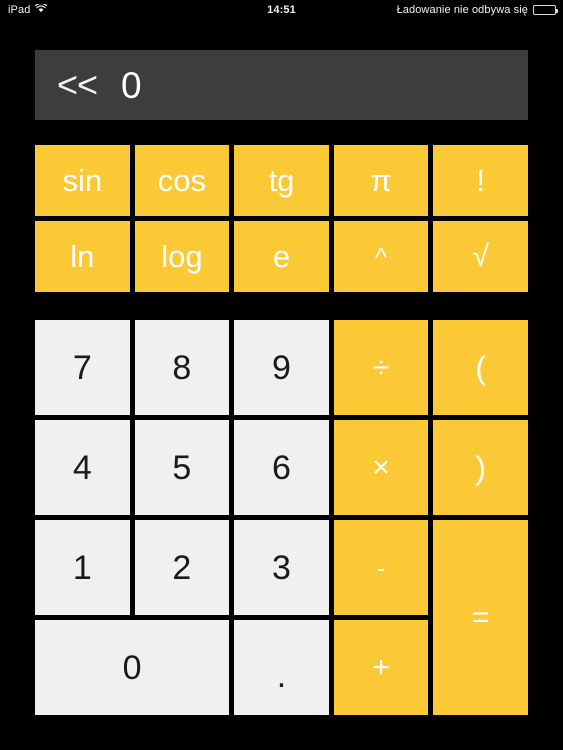  Describe the element at coordinates (82, 567) in the screenshot. I see `digit-1-key: 1` at that location.